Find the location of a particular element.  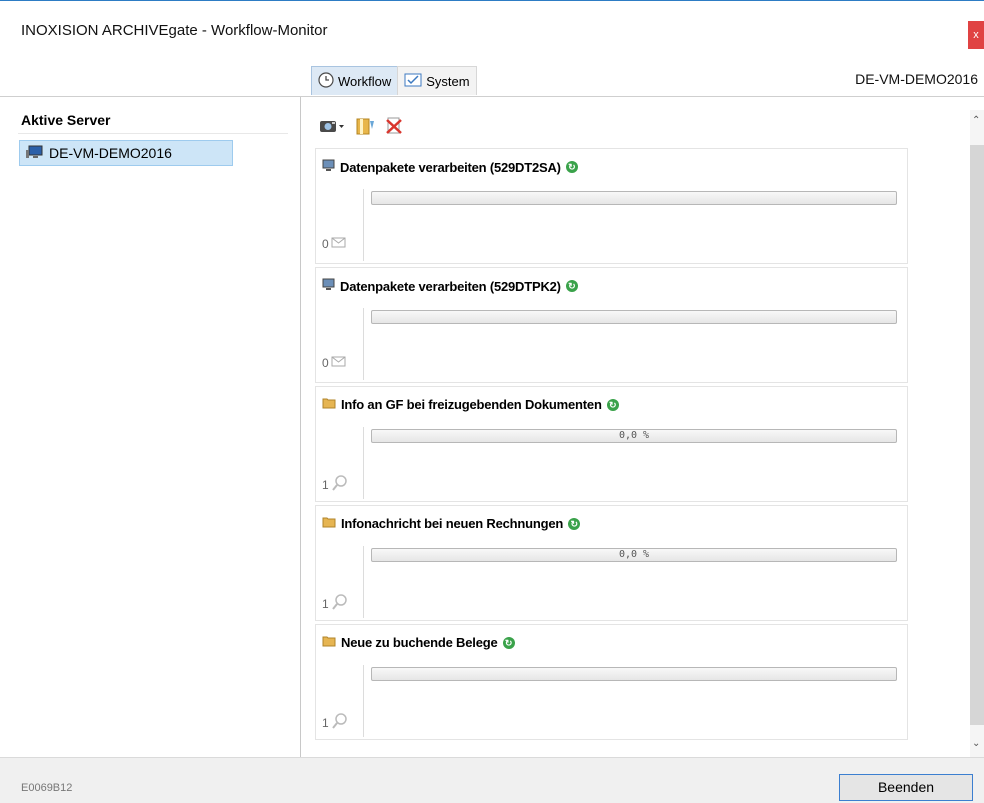

workflow-title: Datenpakete verarbeiten (529DTPK2) is located at coordinates (450, 286).